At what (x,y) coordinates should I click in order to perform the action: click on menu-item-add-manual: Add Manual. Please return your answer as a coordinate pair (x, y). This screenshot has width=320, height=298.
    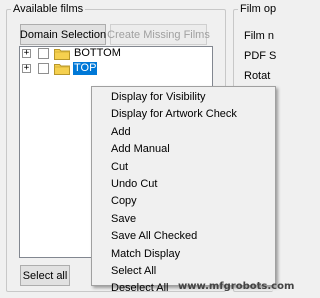
    Looking at the image, I should click on (183, 149).